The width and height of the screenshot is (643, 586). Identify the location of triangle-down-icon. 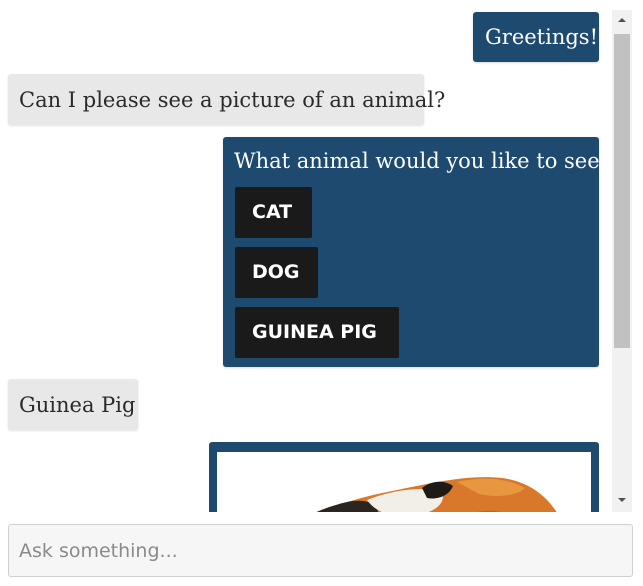
(622, 500).